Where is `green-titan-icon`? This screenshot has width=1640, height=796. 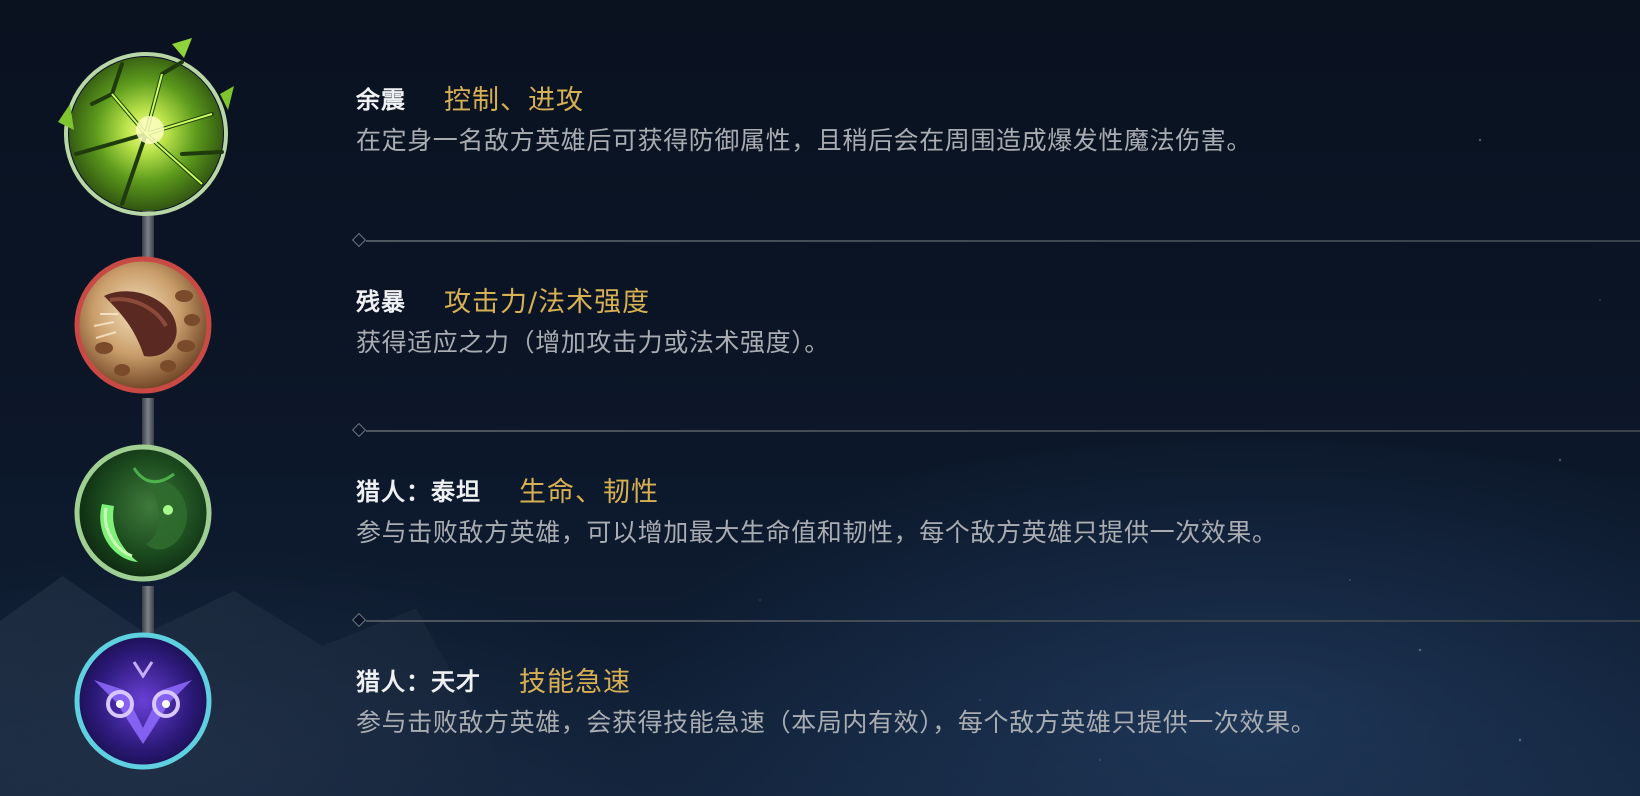 green-titan-icon is located at coordinates (143, 513).